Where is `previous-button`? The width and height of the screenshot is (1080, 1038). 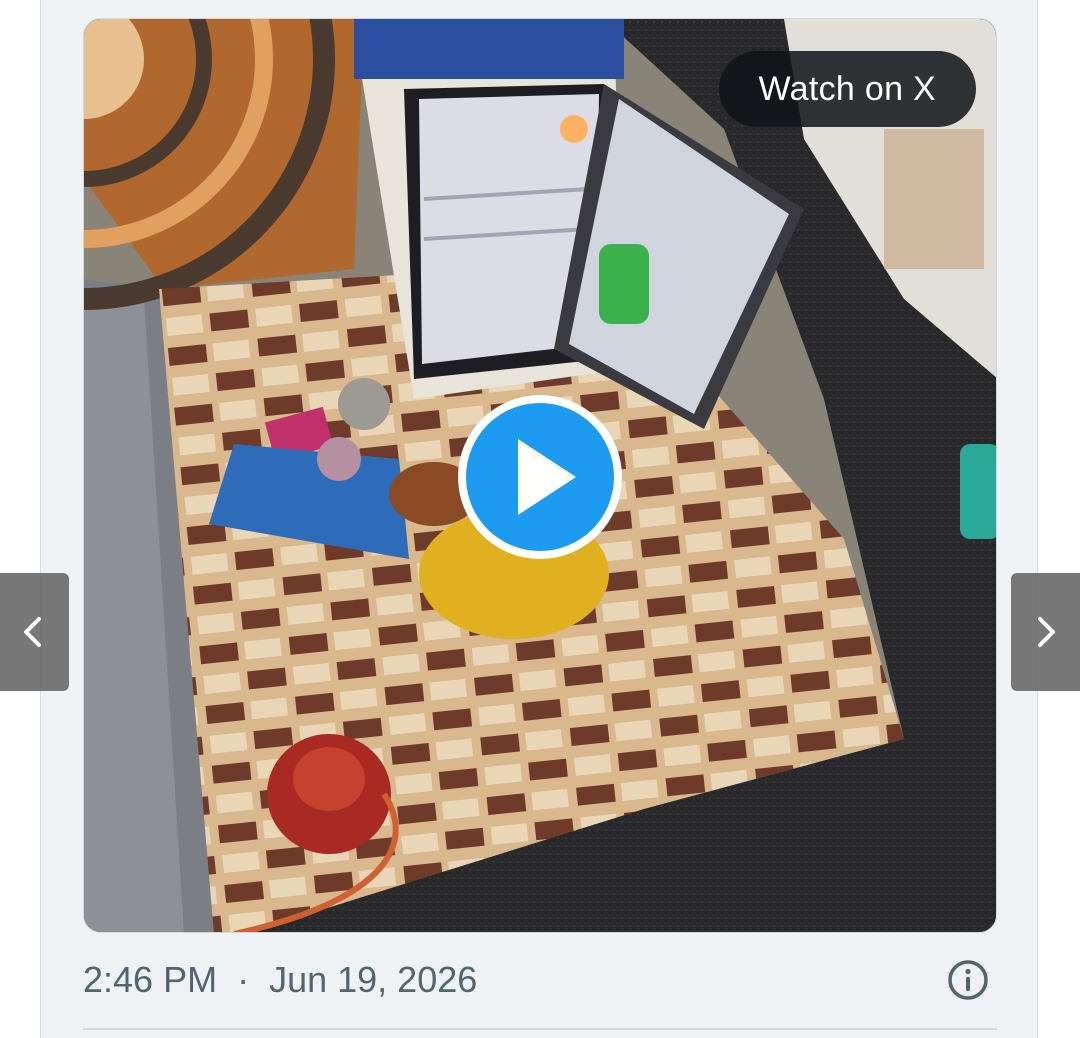 previous-button is located at coordinates (34, 632).